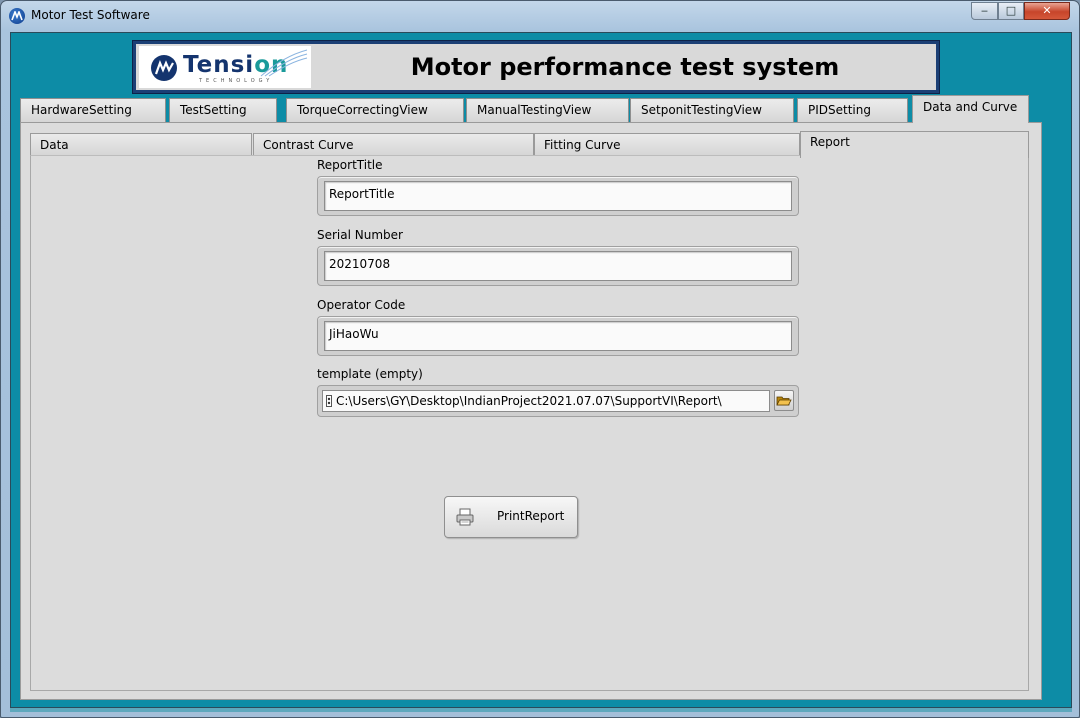  I want to click on subtab-label: Report, so click(830, 142).